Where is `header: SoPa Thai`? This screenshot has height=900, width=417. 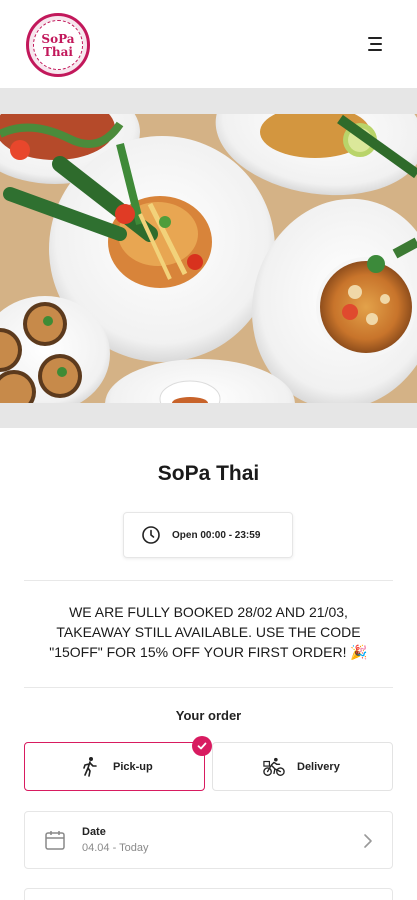
header: SoPa Thai is located at coordinates (208, 44).